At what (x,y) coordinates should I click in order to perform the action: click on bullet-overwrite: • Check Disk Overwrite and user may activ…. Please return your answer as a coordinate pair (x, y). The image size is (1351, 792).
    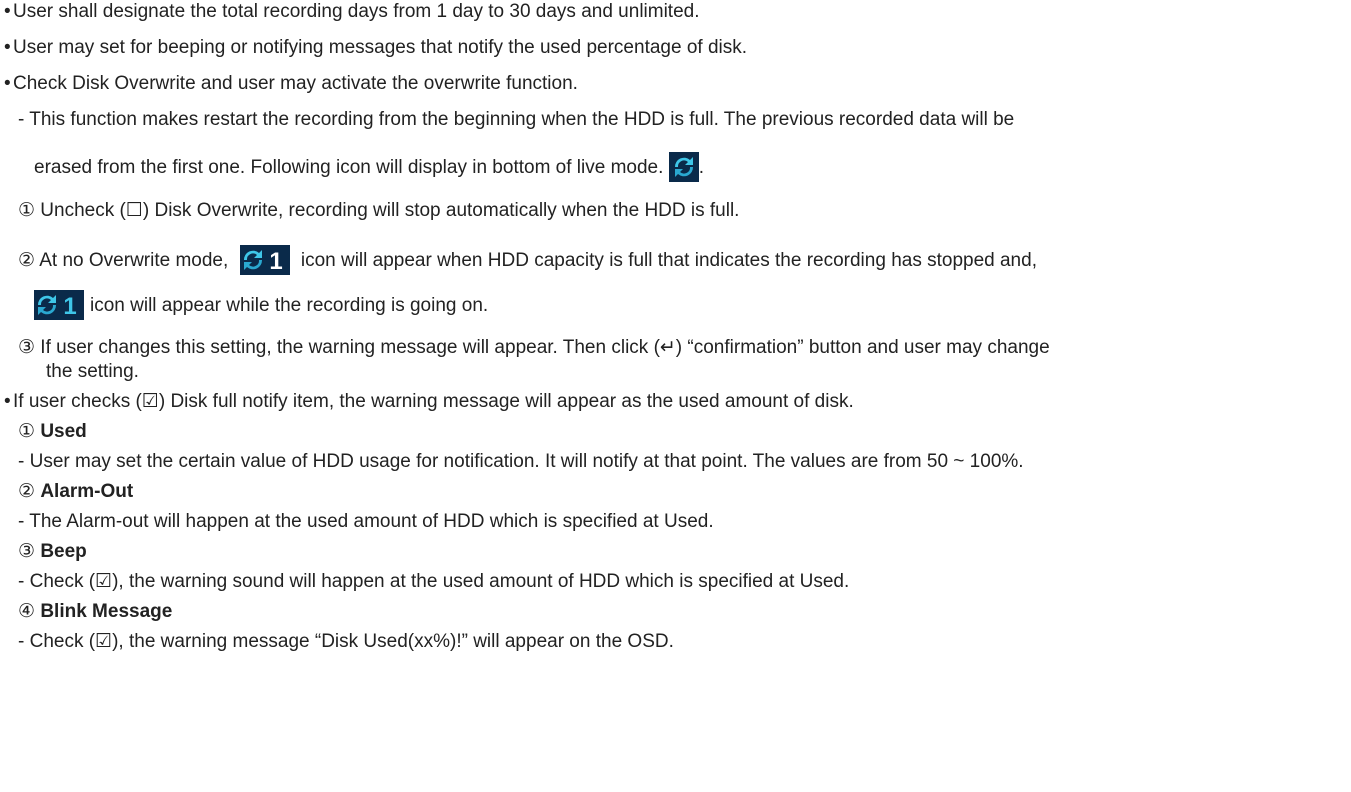
    Looking at the image, I should click on (291, 83).